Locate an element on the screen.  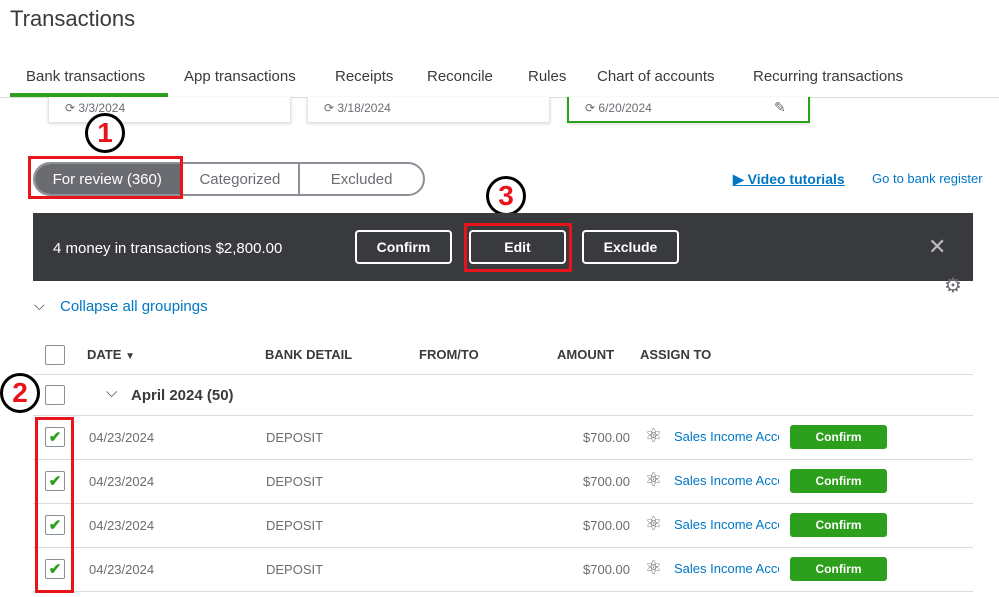
segment-excluded: Excluded is located at coordinates (361, 179).